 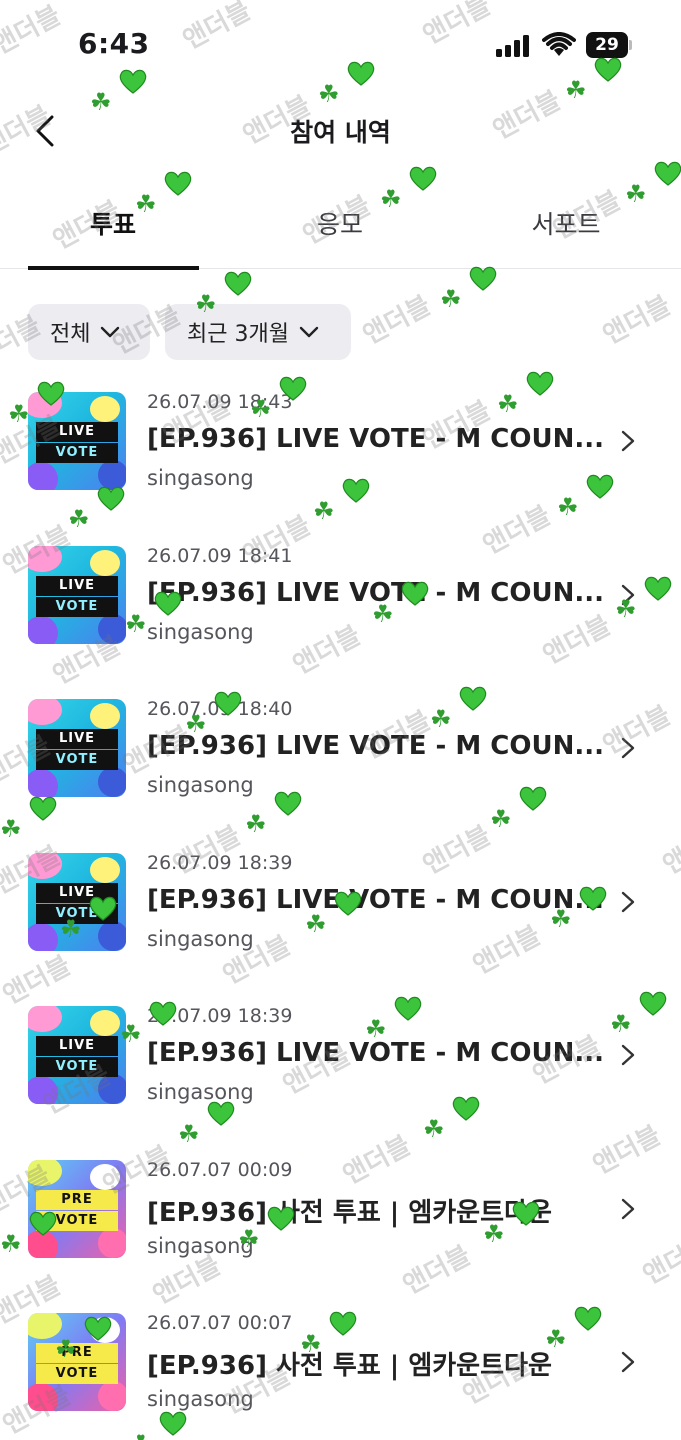 What do you see at coordinates (70, 334) in the screenshot?
I see `filter-all-label: 전체` at bounding box center [70, 334].